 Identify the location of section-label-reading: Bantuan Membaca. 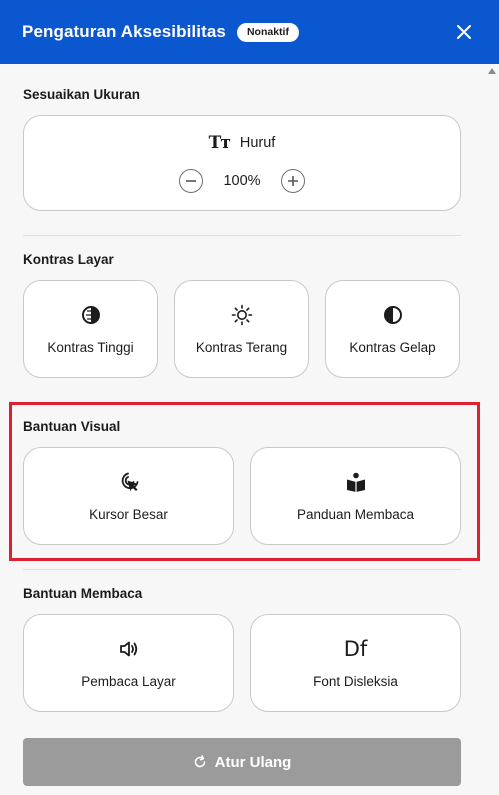
(83, 593).